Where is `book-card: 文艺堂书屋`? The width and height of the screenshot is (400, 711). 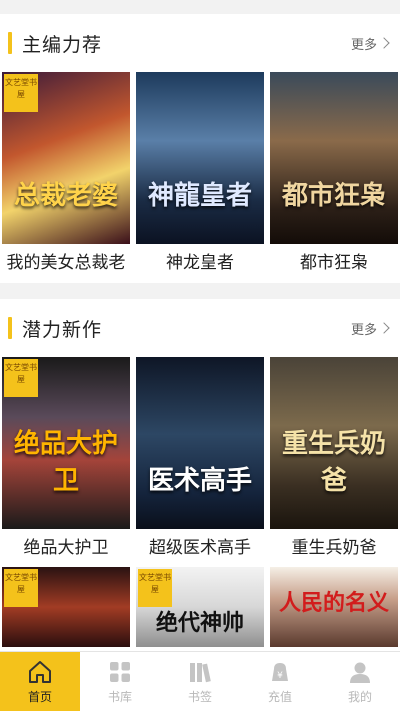
book-card: 文艺堂书屋 is located at coordinates (66, 607).